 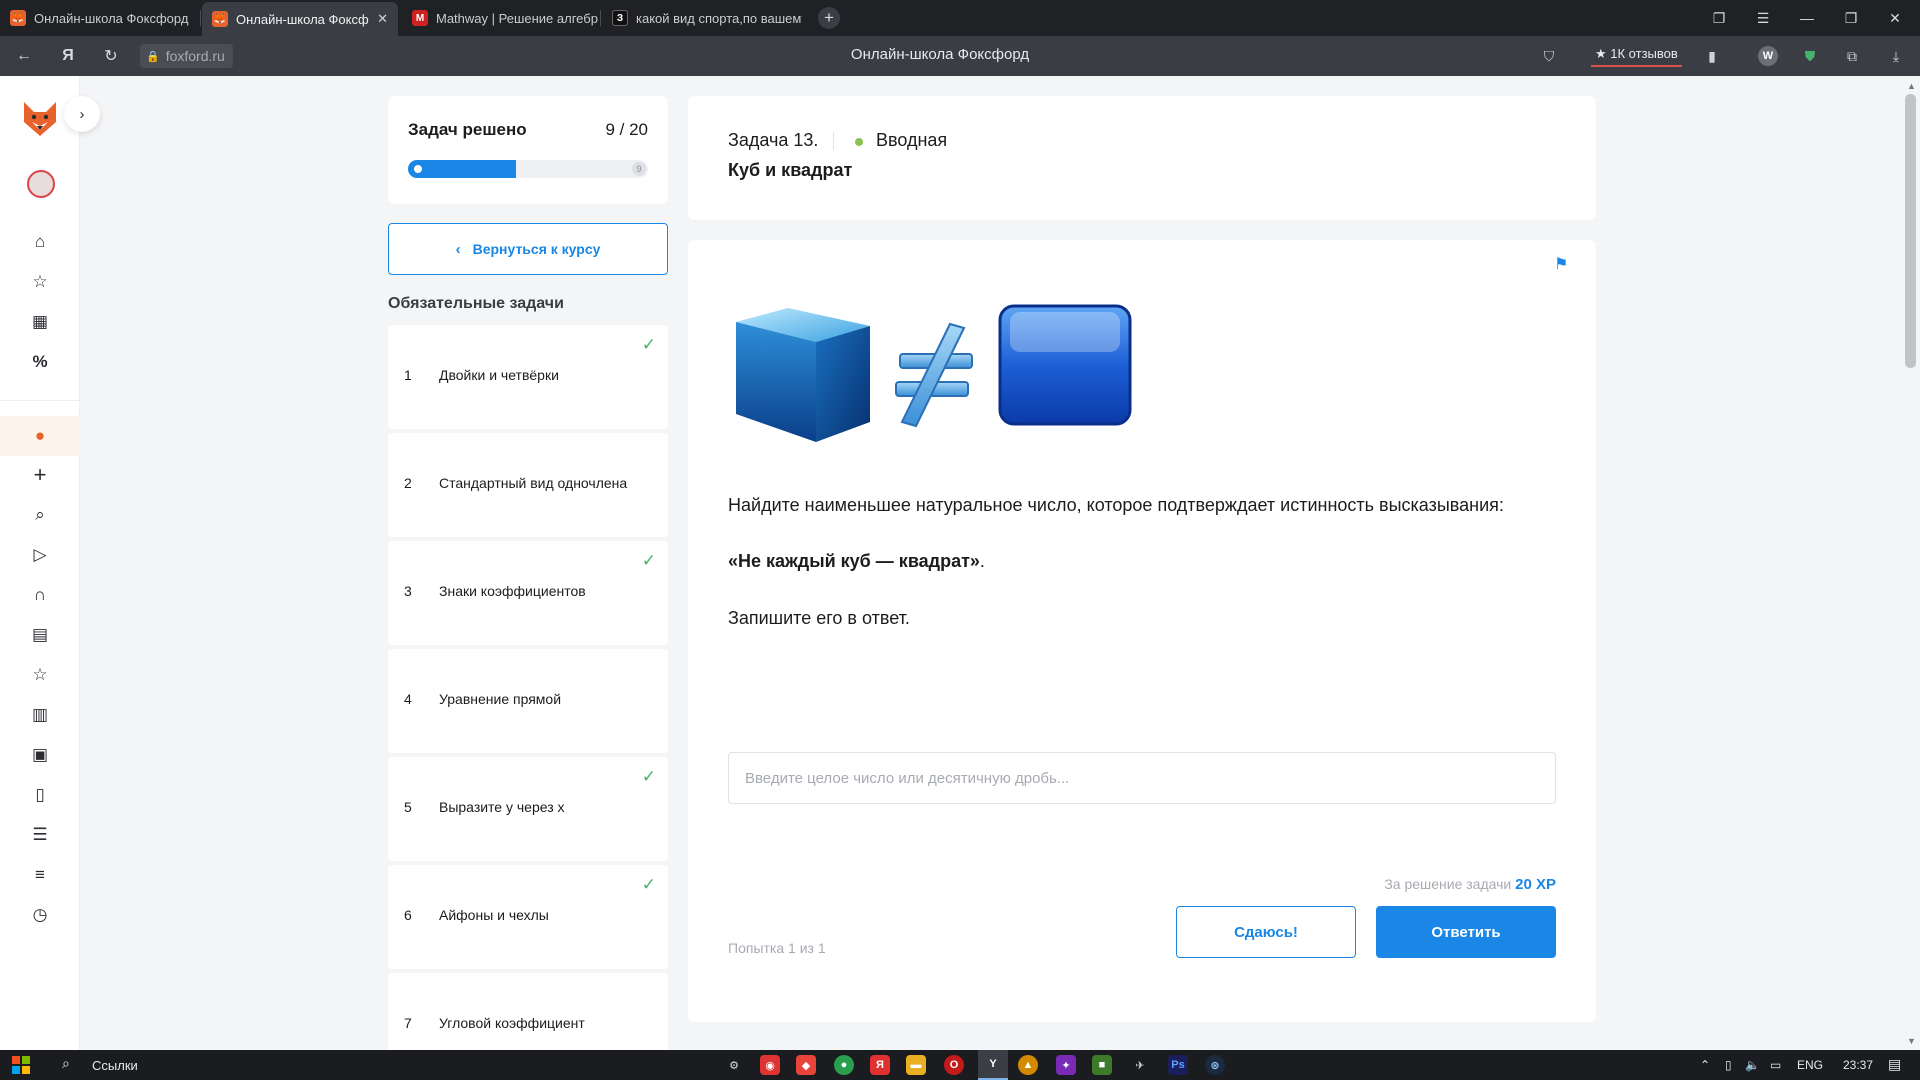 I want to click on profile-avatar: W, so click(x=1768, y=56).